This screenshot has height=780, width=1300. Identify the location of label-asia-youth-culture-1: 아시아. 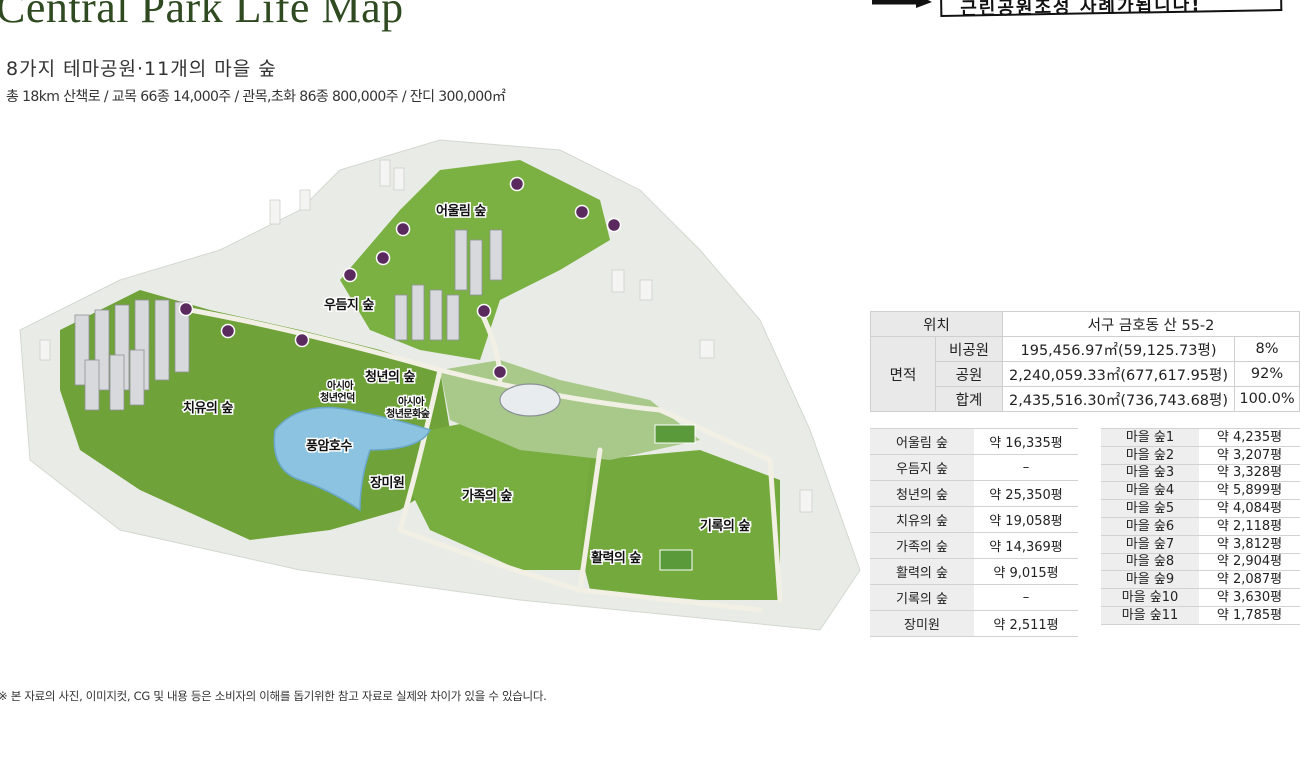
(411, 401).